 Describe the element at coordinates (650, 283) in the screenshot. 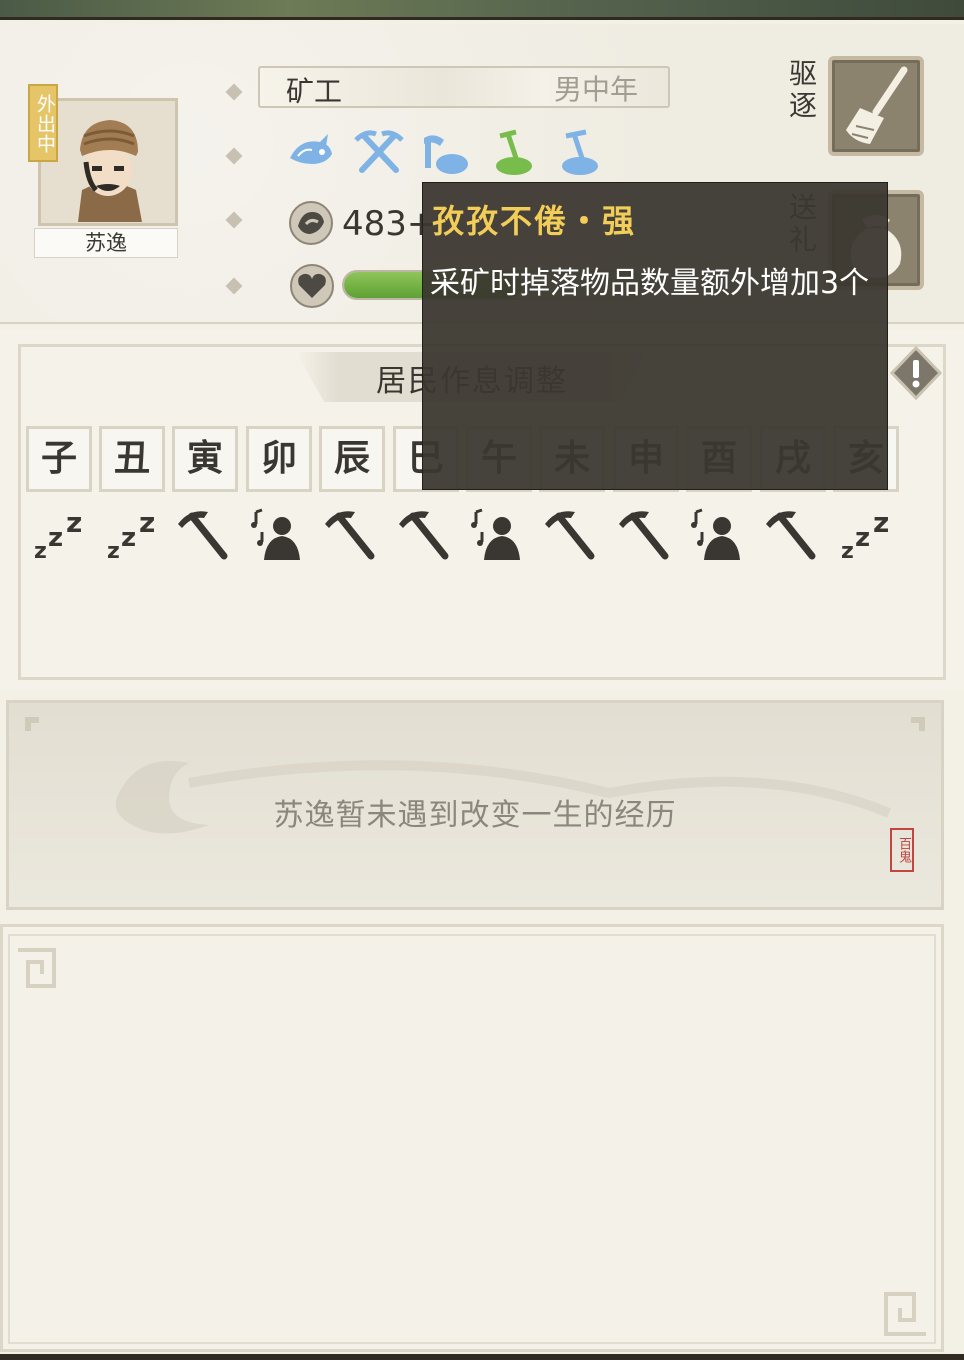

I see `tooltip-description: 采矿时掉落物品数量额外增加3个` at that location.